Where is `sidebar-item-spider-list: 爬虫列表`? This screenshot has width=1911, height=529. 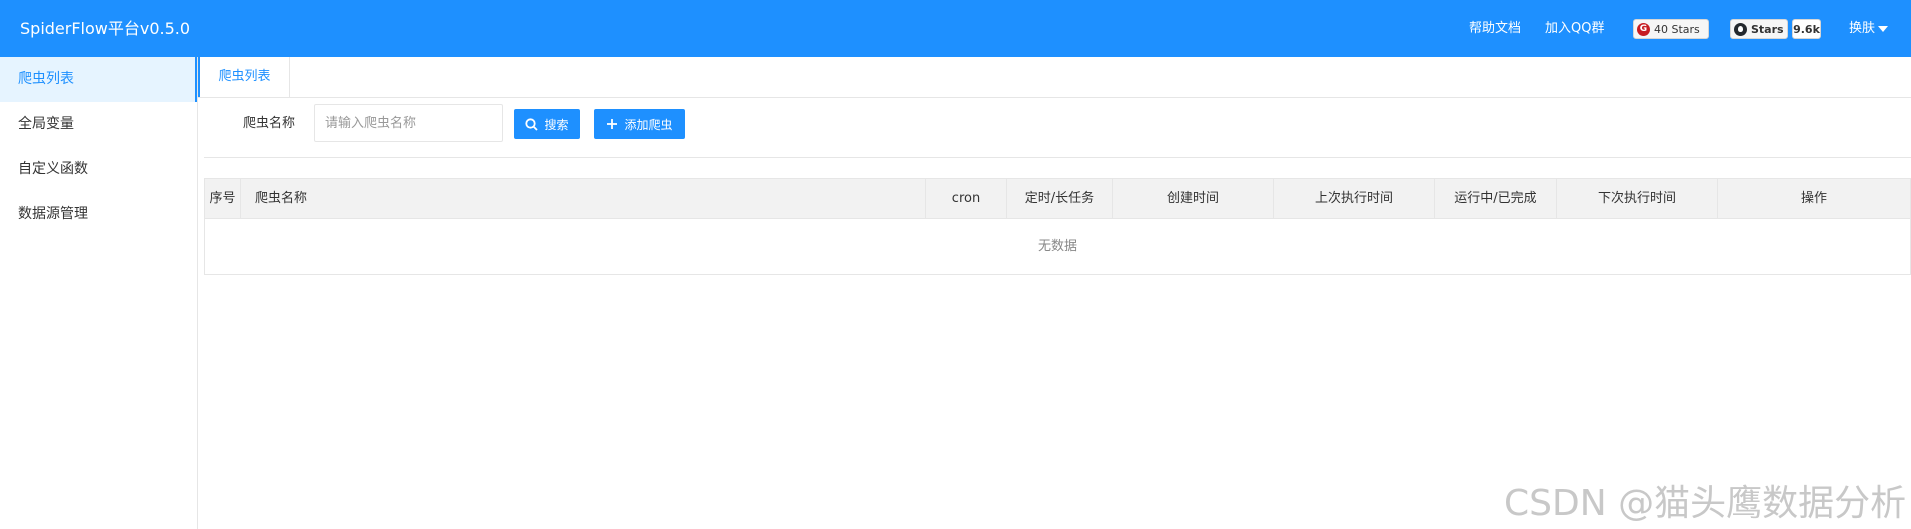
sidebar-item-spider-list: 爬虫列表 is located at coordinates (98, 79).